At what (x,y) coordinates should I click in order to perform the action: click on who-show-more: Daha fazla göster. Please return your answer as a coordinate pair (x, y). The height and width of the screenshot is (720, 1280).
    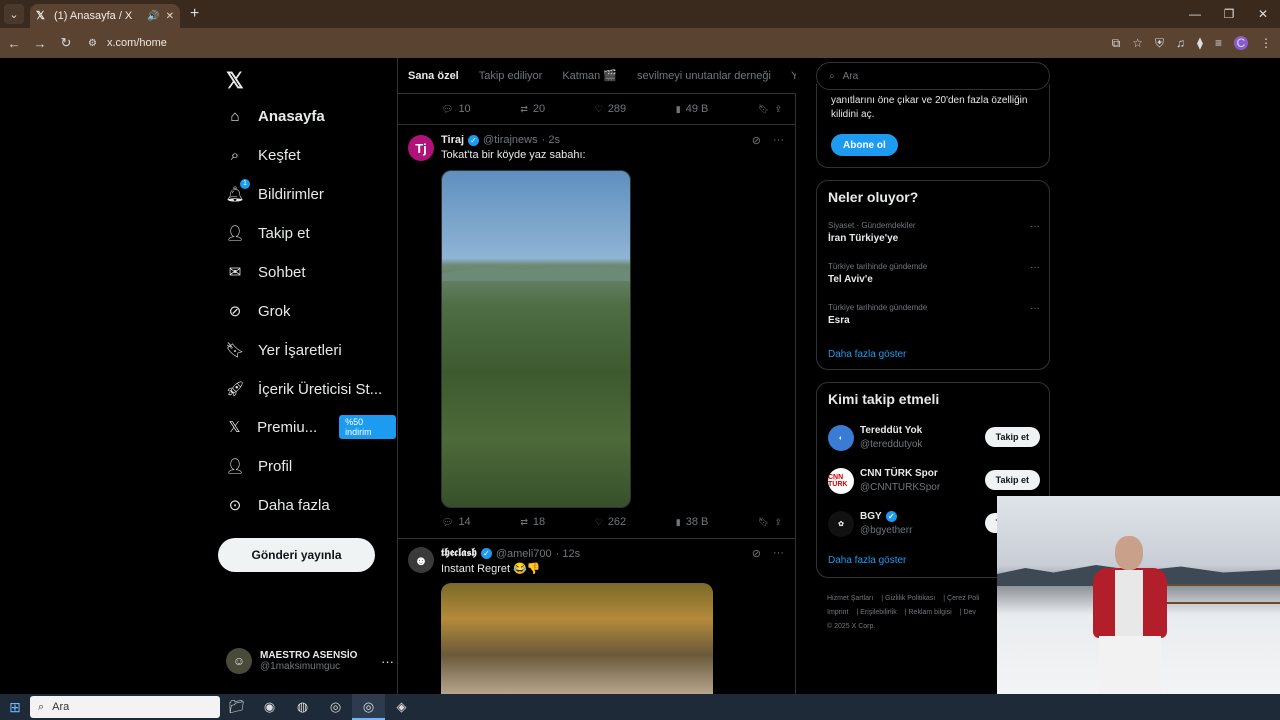
    Looking at the image, I should click on (867, 560).